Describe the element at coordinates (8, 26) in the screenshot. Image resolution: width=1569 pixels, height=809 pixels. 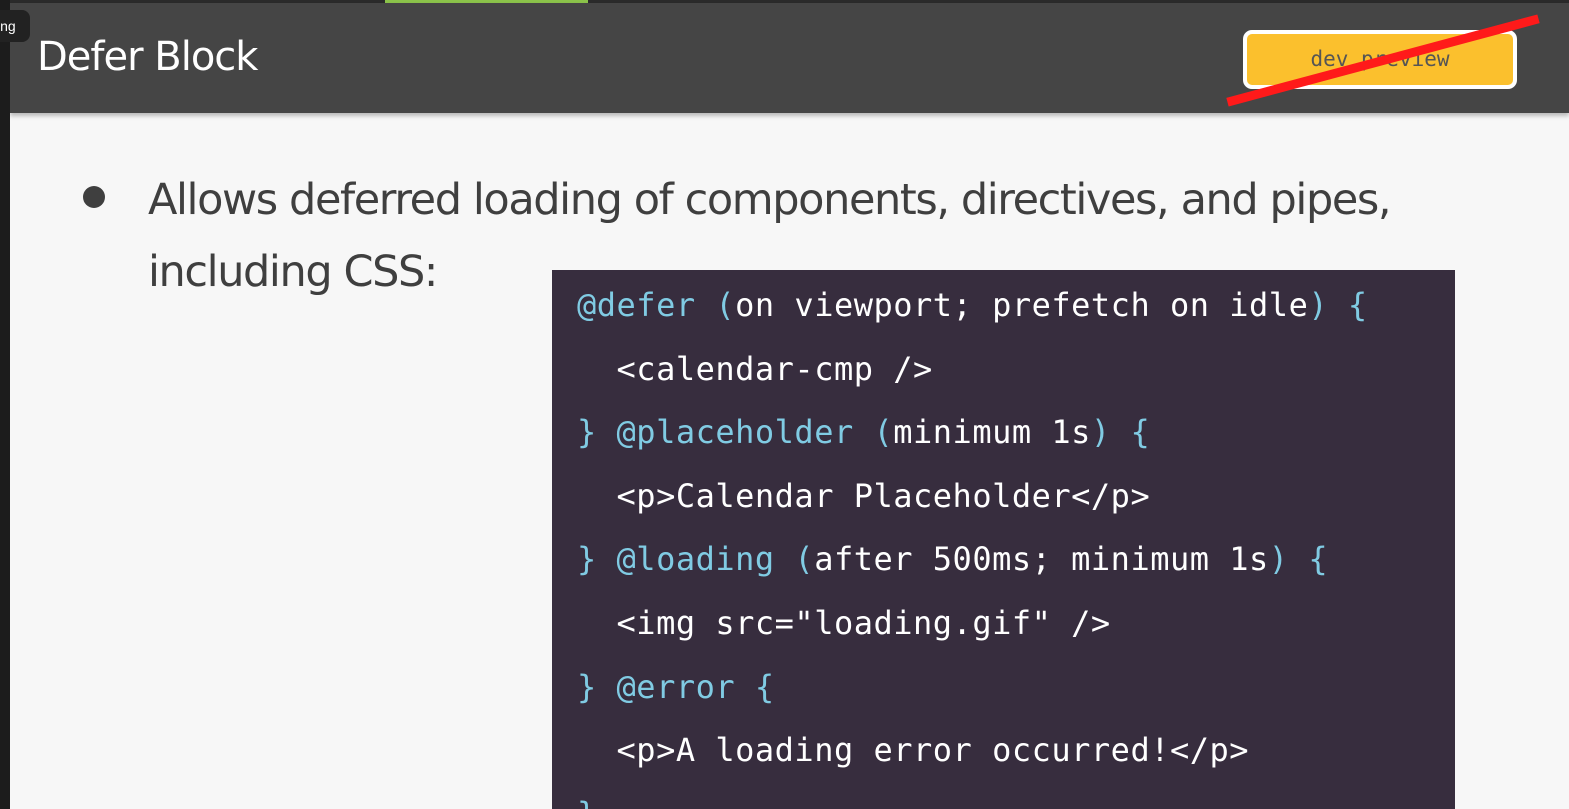
I see `overlay-label-text: ing` at that location.